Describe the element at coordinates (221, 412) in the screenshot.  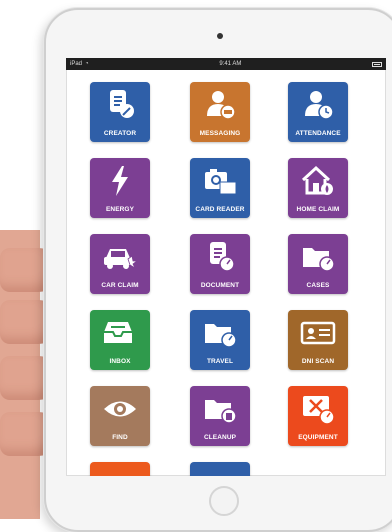
I see `folder-trash-icon` at that location.